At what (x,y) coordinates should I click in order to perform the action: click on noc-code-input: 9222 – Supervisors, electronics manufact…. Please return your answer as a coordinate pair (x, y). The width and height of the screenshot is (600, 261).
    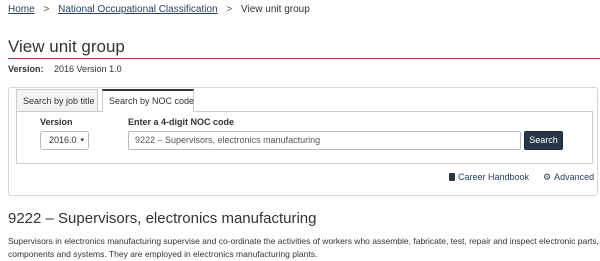
    Looking at the image, I should click on (324, 140).